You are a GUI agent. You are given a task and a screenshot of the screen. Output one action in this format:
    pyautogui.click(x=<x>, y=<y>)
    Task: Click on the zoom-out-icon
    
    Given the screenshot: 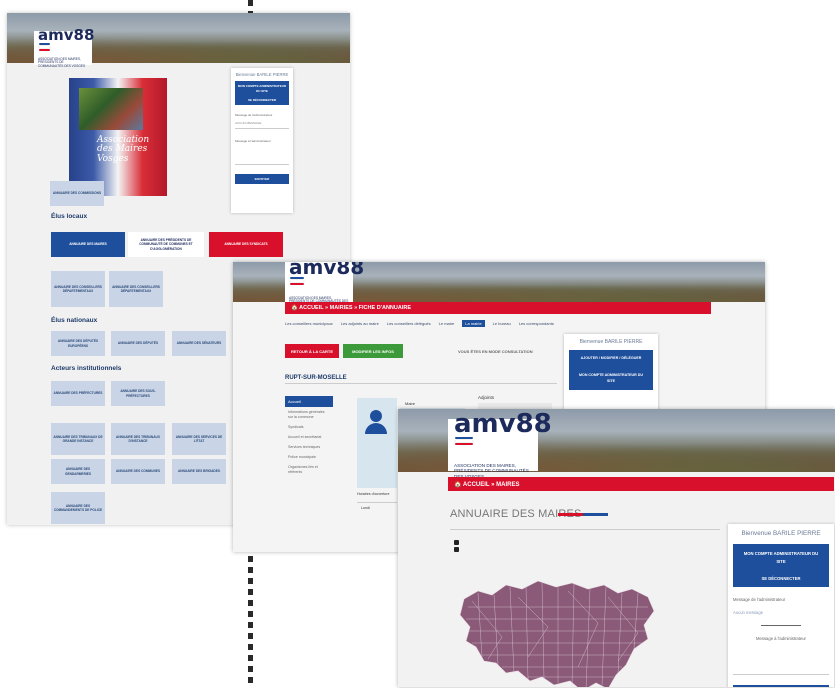 What is the action you would take?
    pyautogui.click(x=456, y=549)
    